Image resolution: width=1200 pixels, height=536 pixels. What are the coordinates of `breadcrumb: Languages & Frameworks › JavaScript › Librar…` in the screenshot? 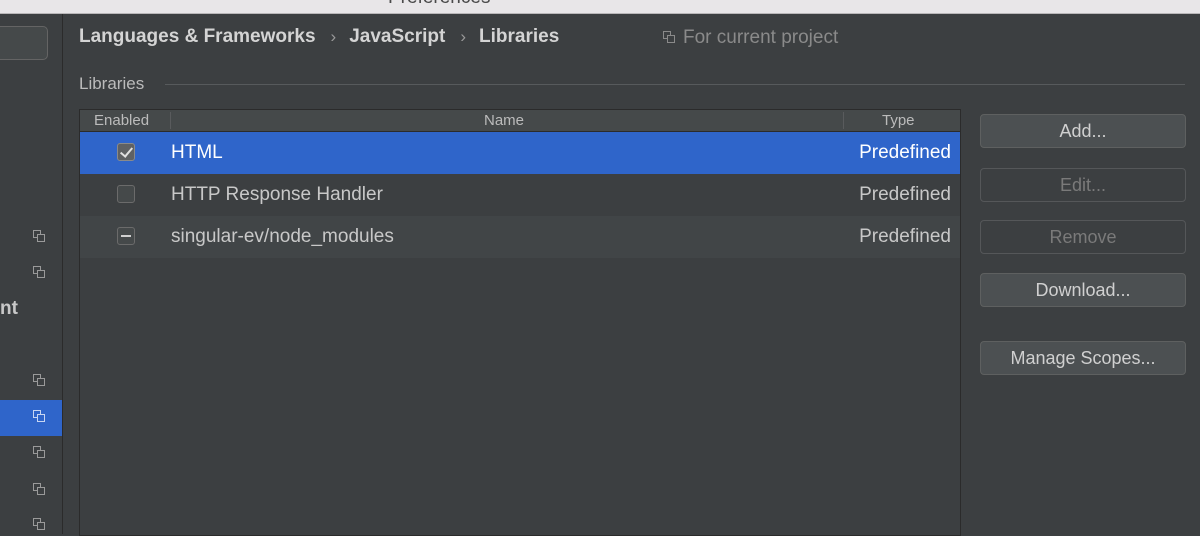 It's located at (319, 39).